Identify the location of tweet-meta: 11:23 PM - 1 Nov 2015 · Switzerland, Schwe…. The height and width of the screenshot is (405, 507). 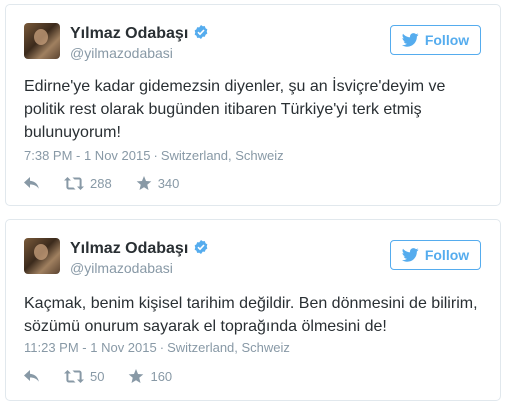
(157, 347).